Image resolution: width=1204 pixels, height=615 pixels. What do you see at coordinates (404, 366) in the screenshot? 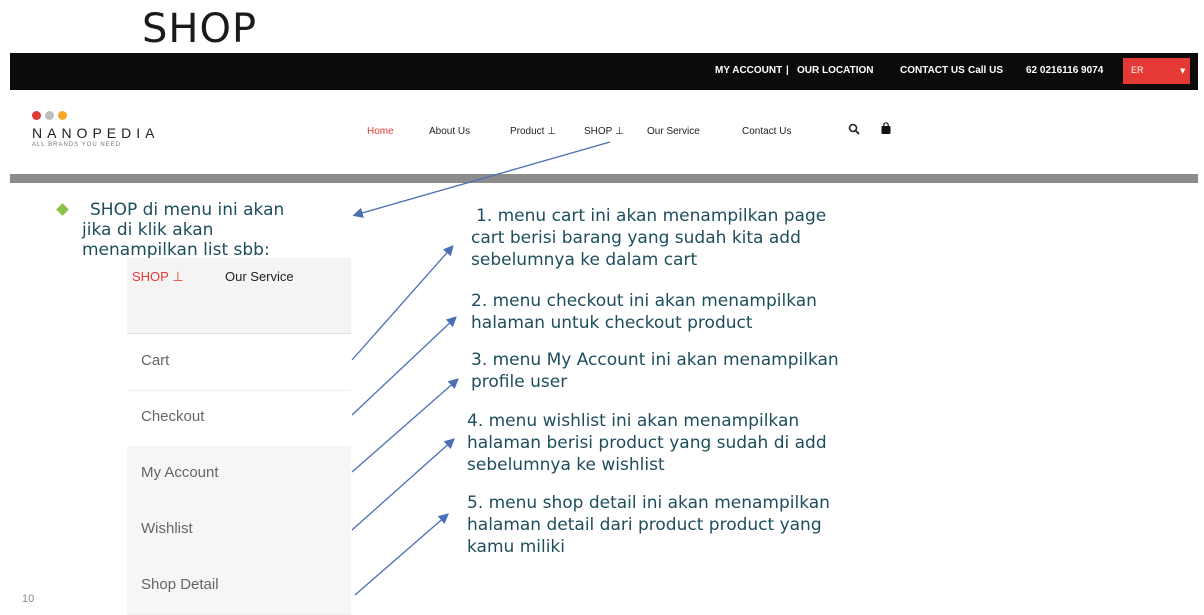
I see `arrow-checkout` at bounding box center [404, 366].